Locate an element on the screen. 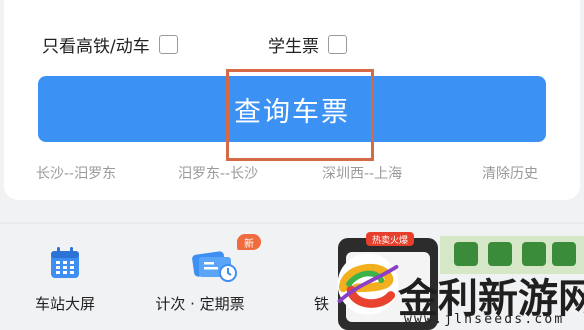 The height and width of the screenshot is (330, 584). student-ticket-option: 学生票 is located at coordinates (307, 44).